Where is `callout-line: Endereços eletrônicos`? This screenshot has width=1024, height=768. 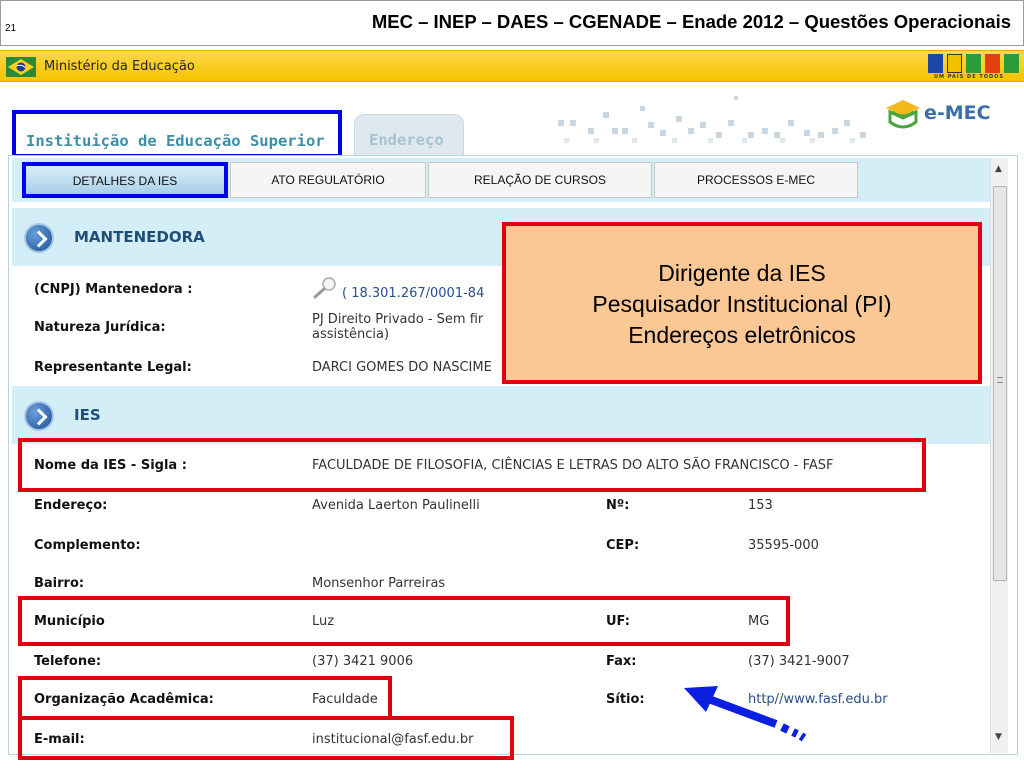 callout-line: Endereços eletrônicos is located at coordinates (742, 335).